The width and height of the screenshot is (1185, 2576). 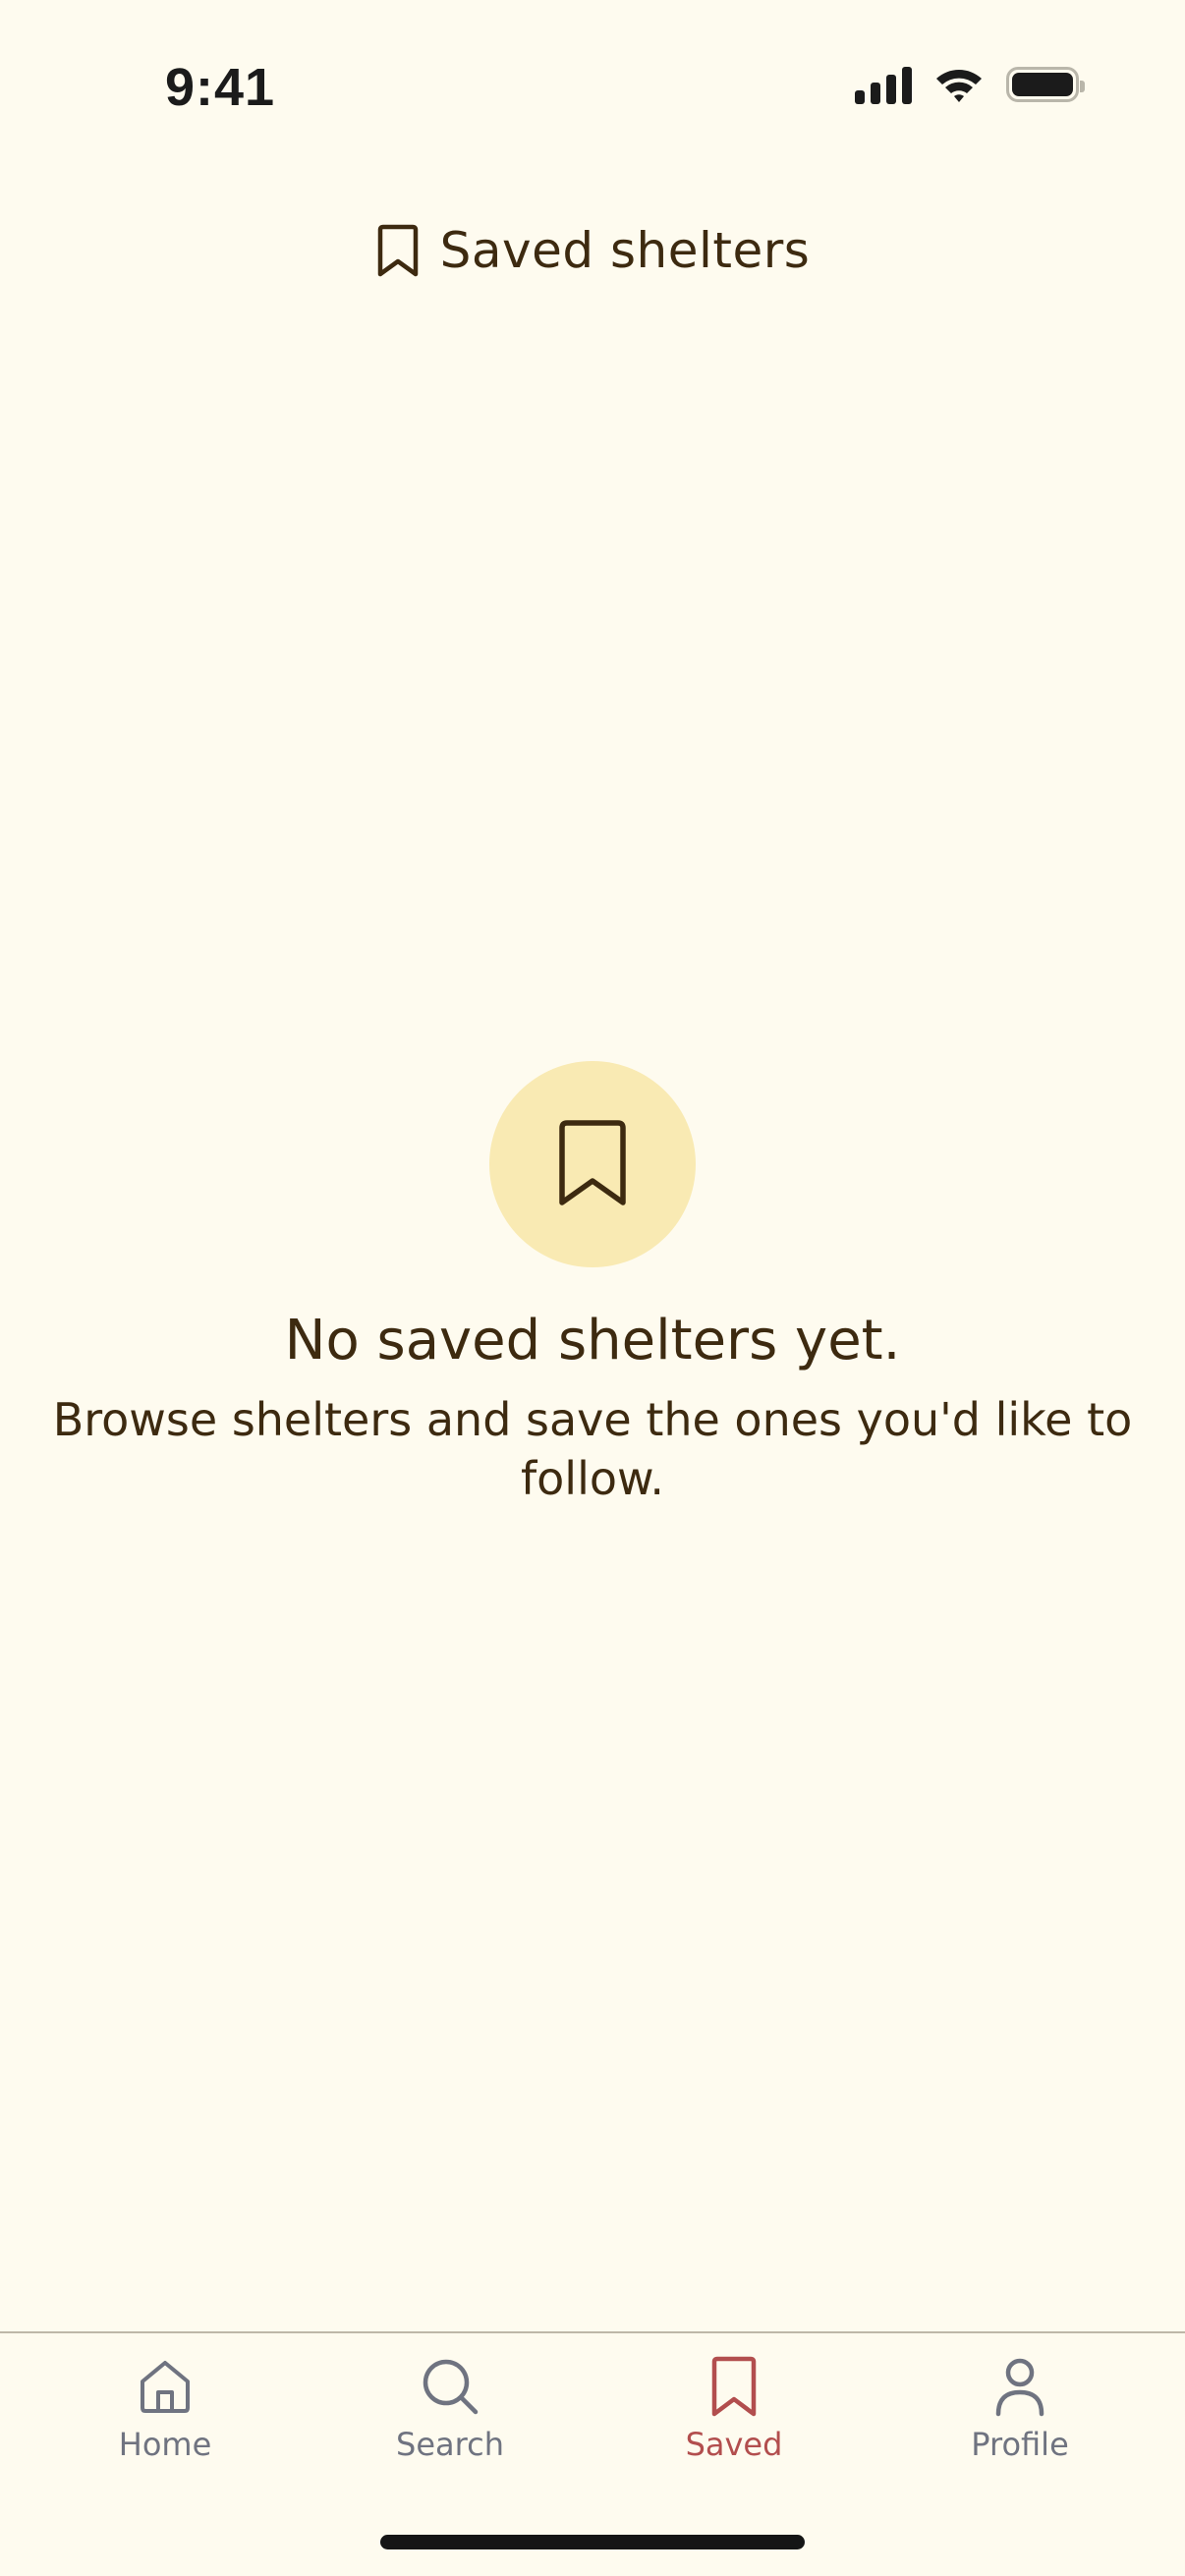 What do you see at coordinates (450, 2444) in the screenshot?
I see `tab-search-label: Search` at bounding box center [450, 2444].